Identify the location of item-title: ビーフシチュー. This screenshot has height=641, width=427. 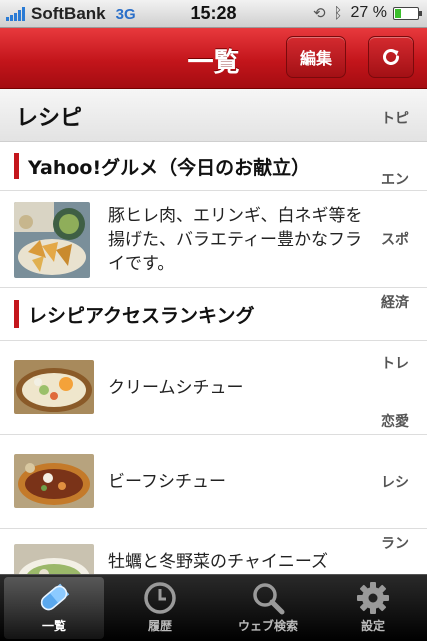
(167, 482).